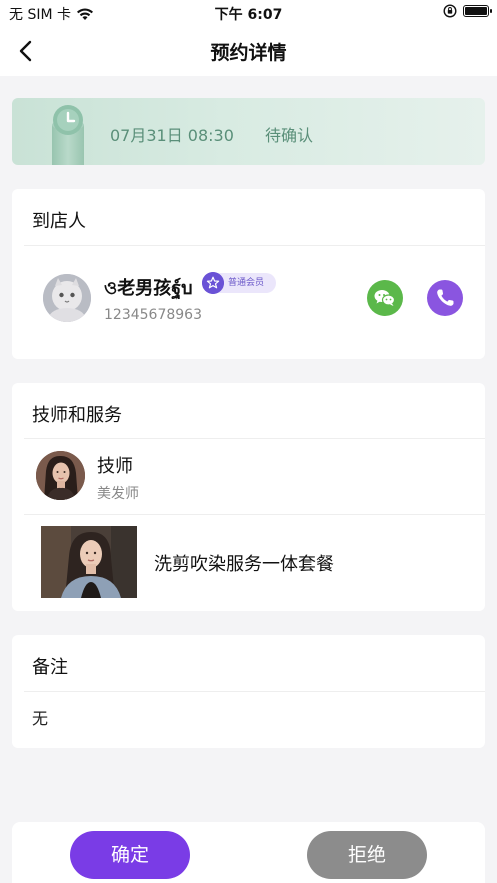  Describe the element at coordinates (67, 298) in the screenshot. I see `customer-avatar` at that location.